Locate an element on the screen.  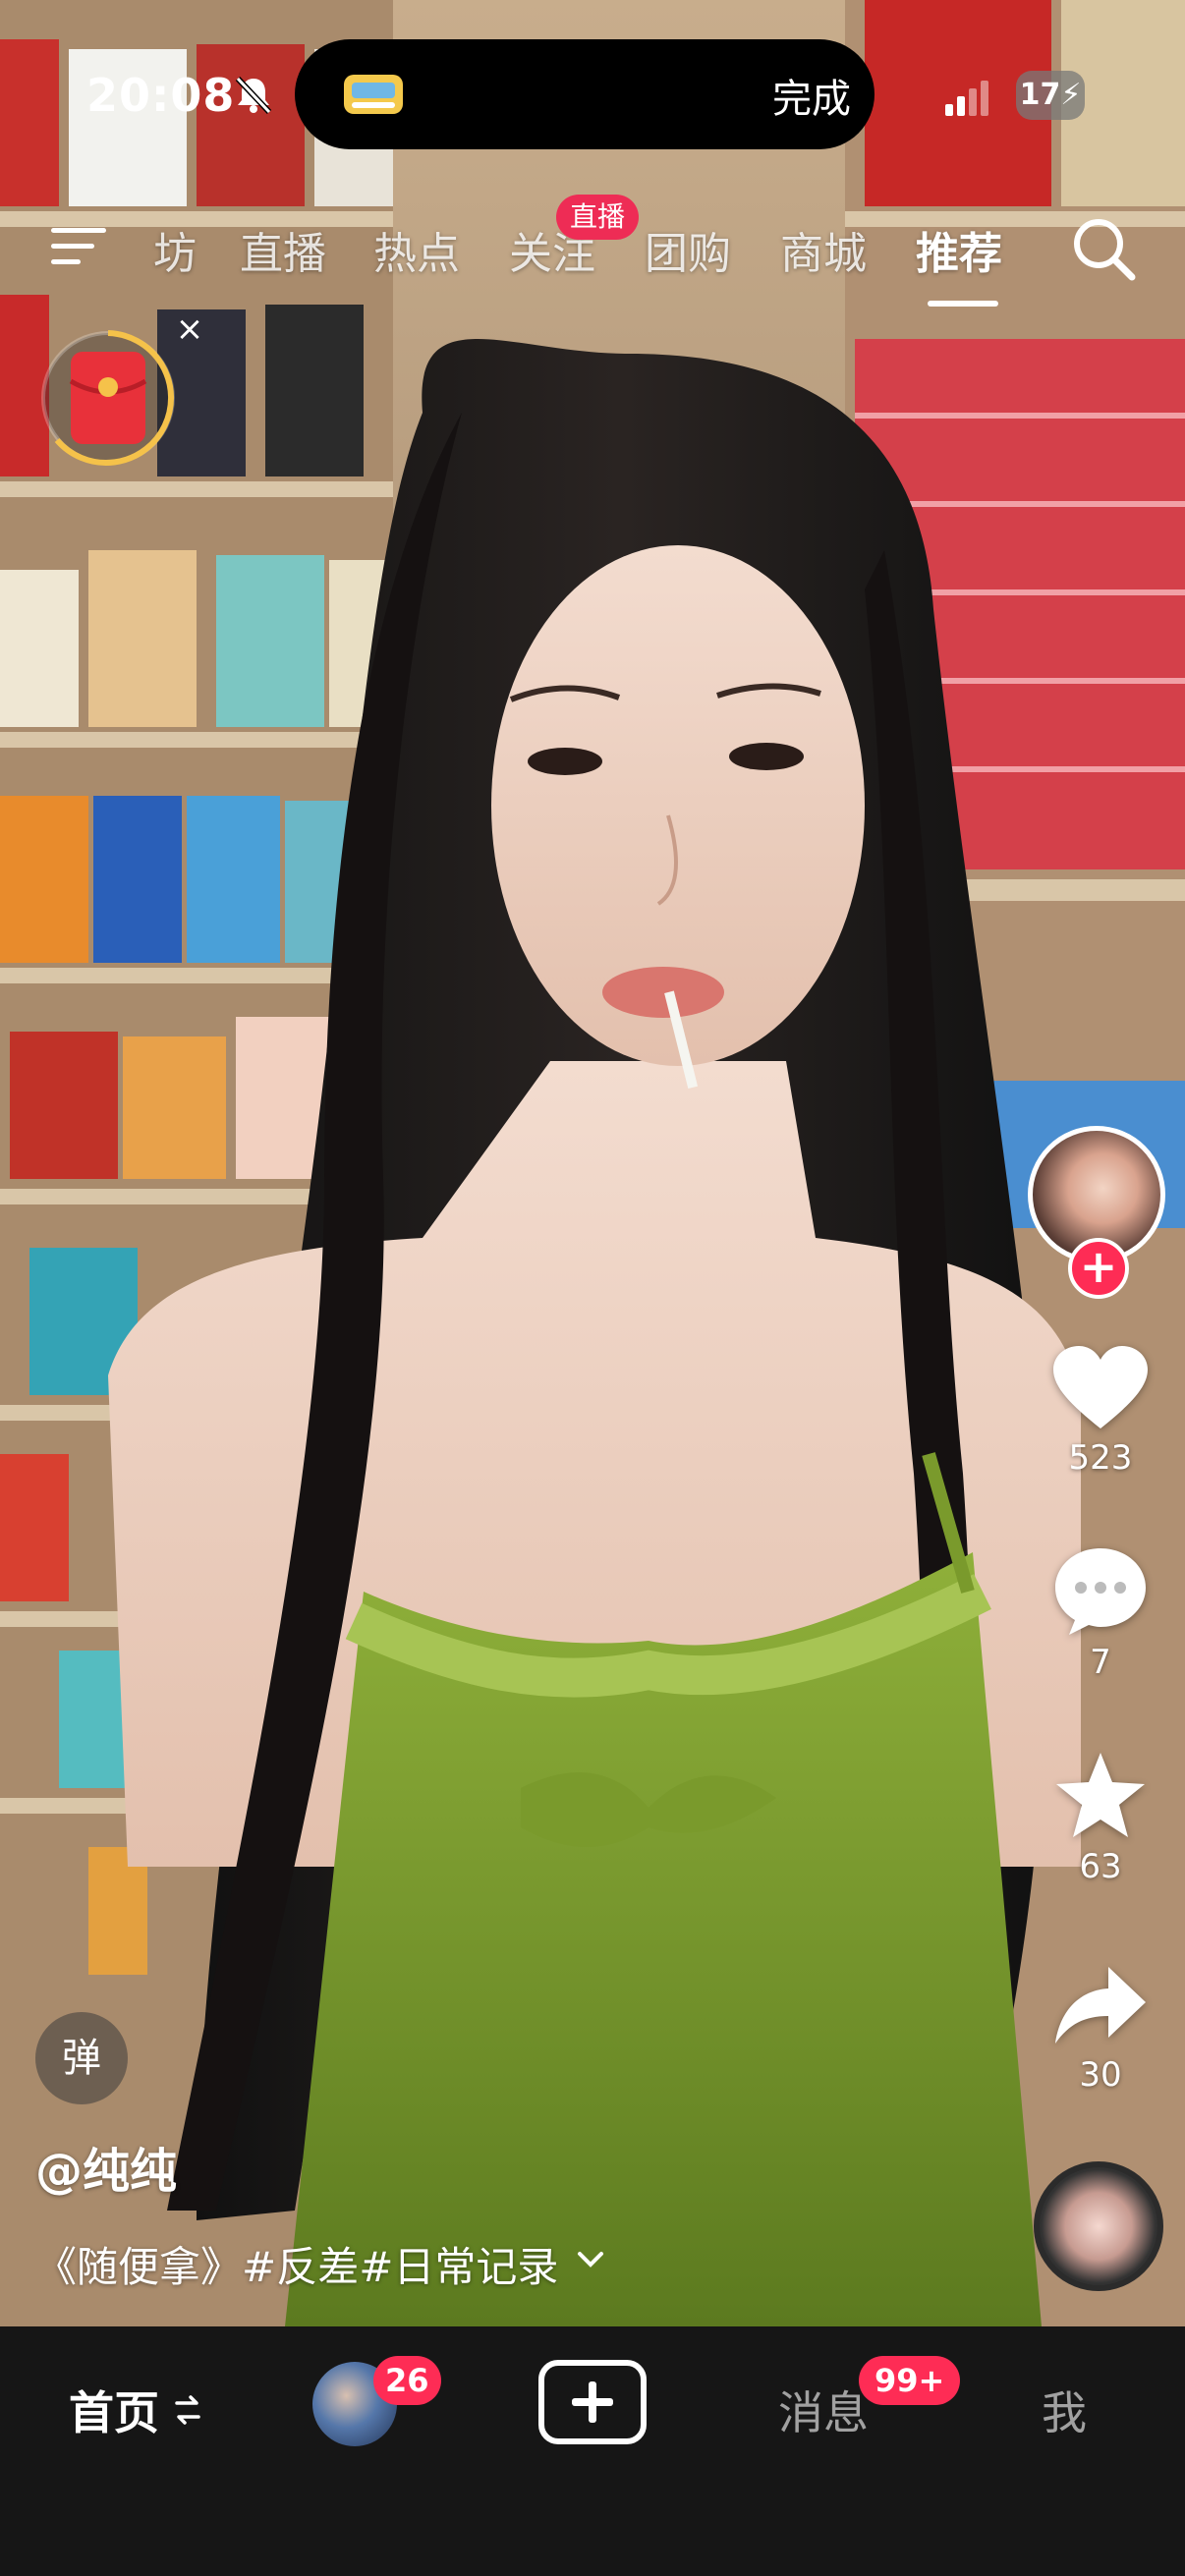
like-action: 523 is located at coordinates (1100, 1411).